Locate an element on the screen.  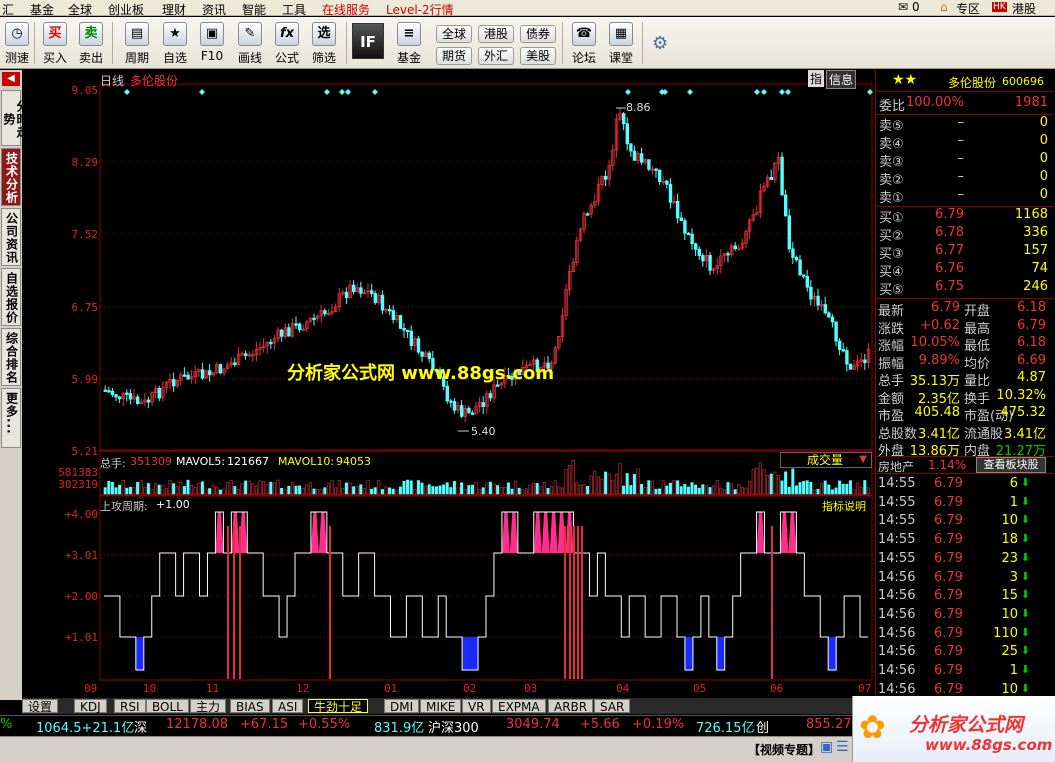
tick-volume: 3 is located at coordinates (1013, 577).